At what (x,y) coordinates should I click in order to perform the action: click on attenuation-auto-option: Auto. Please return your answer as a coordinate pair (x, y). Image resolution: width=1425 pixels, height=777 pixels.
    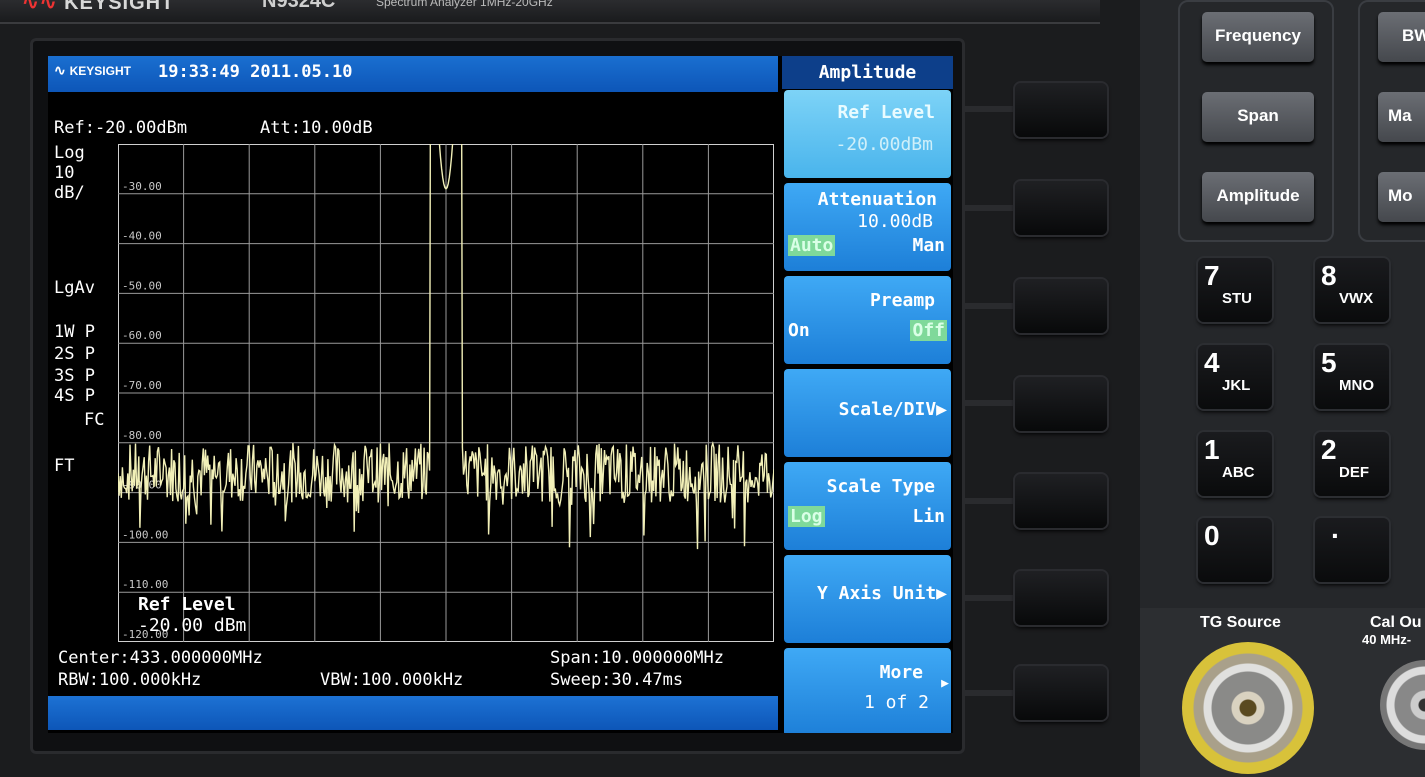
    Looking at the image, I should click on (812, 245).